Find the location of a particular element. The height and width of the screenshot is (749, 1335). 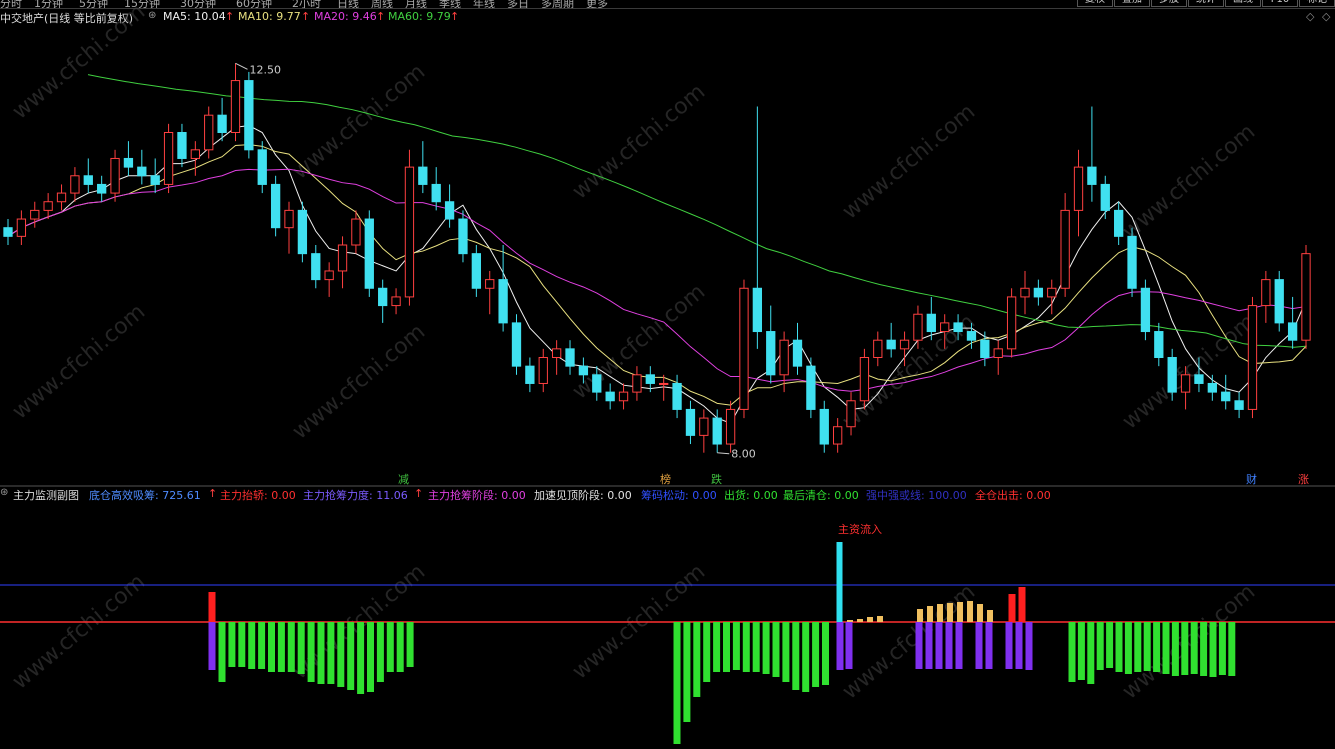

event-marker: 跌 is located at coordinates (716, 479).